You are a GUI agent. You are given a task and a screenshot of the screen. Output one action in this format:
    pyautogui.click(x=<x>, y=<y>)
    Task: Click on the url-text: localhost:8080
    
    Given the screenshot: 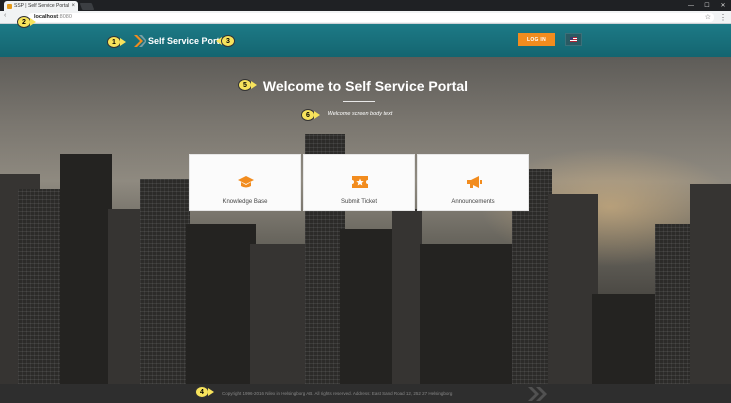 What is the action you would take?
    pyautogui.click(x=53, y=17)
    